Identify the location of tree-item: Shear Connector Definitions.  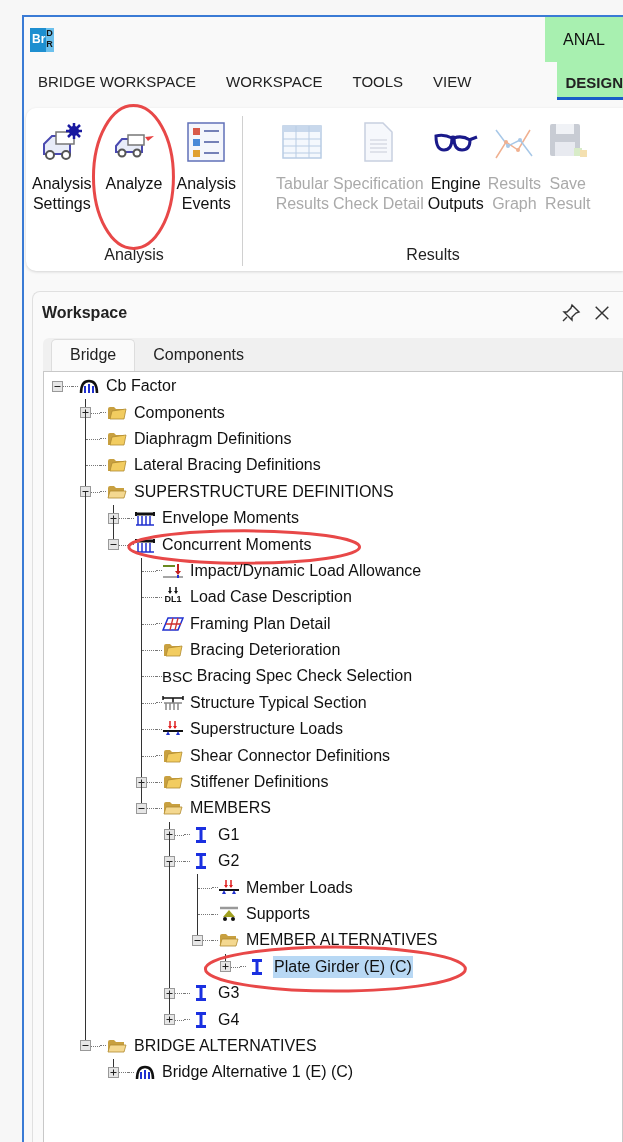
(290, 755).